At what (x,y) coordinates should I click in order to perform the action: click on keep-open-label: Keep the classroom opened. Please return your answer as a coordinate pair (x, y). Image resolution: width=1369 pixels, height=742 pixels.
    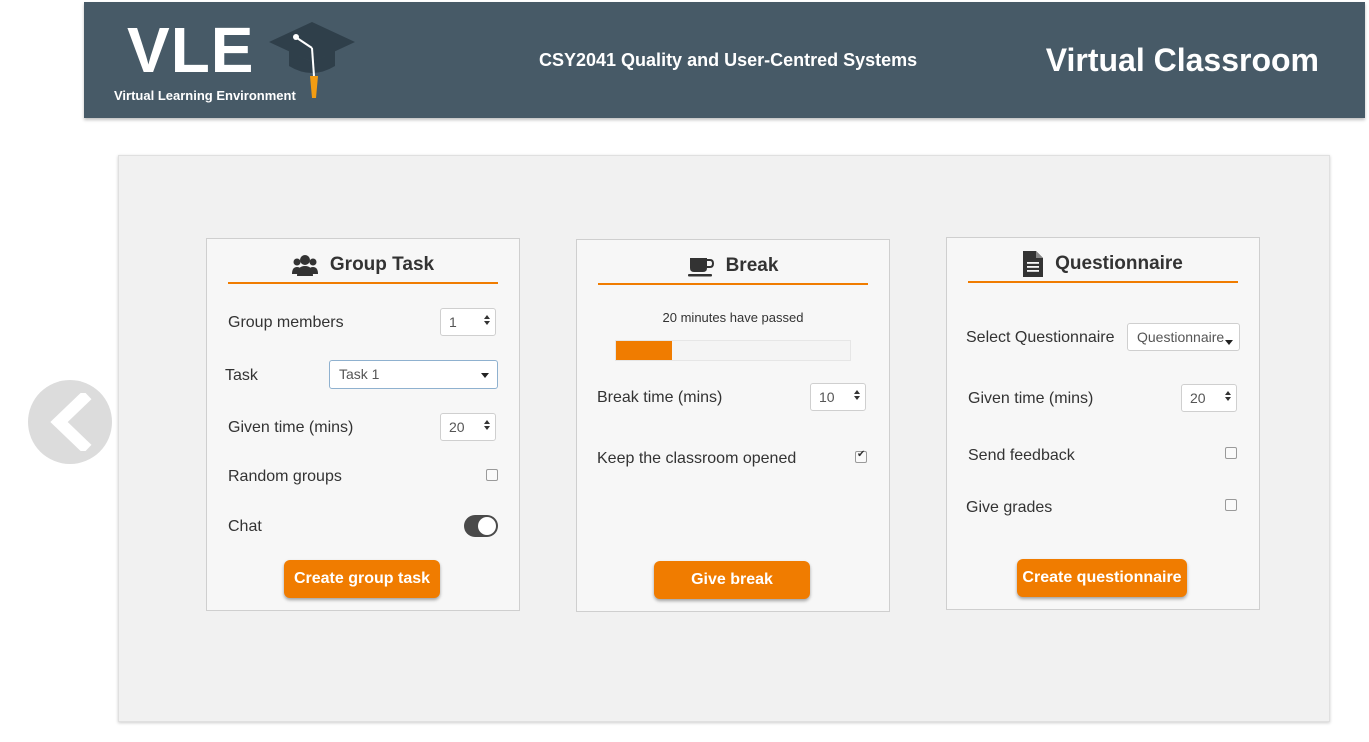
    Looking at the image, I should click on (697, 458).